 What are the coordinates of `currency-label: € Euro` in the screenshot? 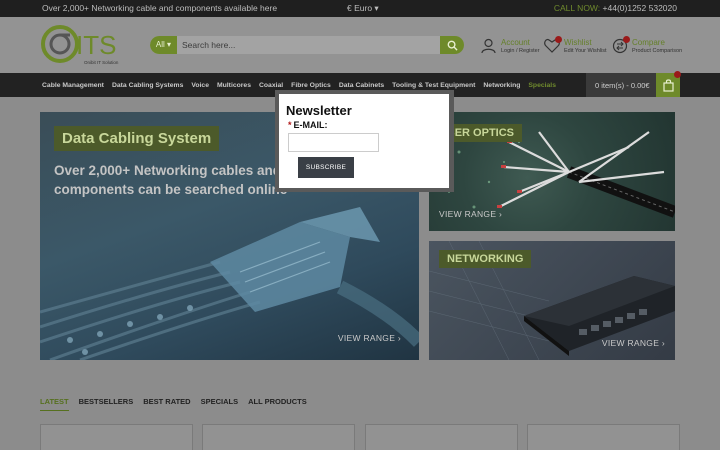 It's located at (360, 8).